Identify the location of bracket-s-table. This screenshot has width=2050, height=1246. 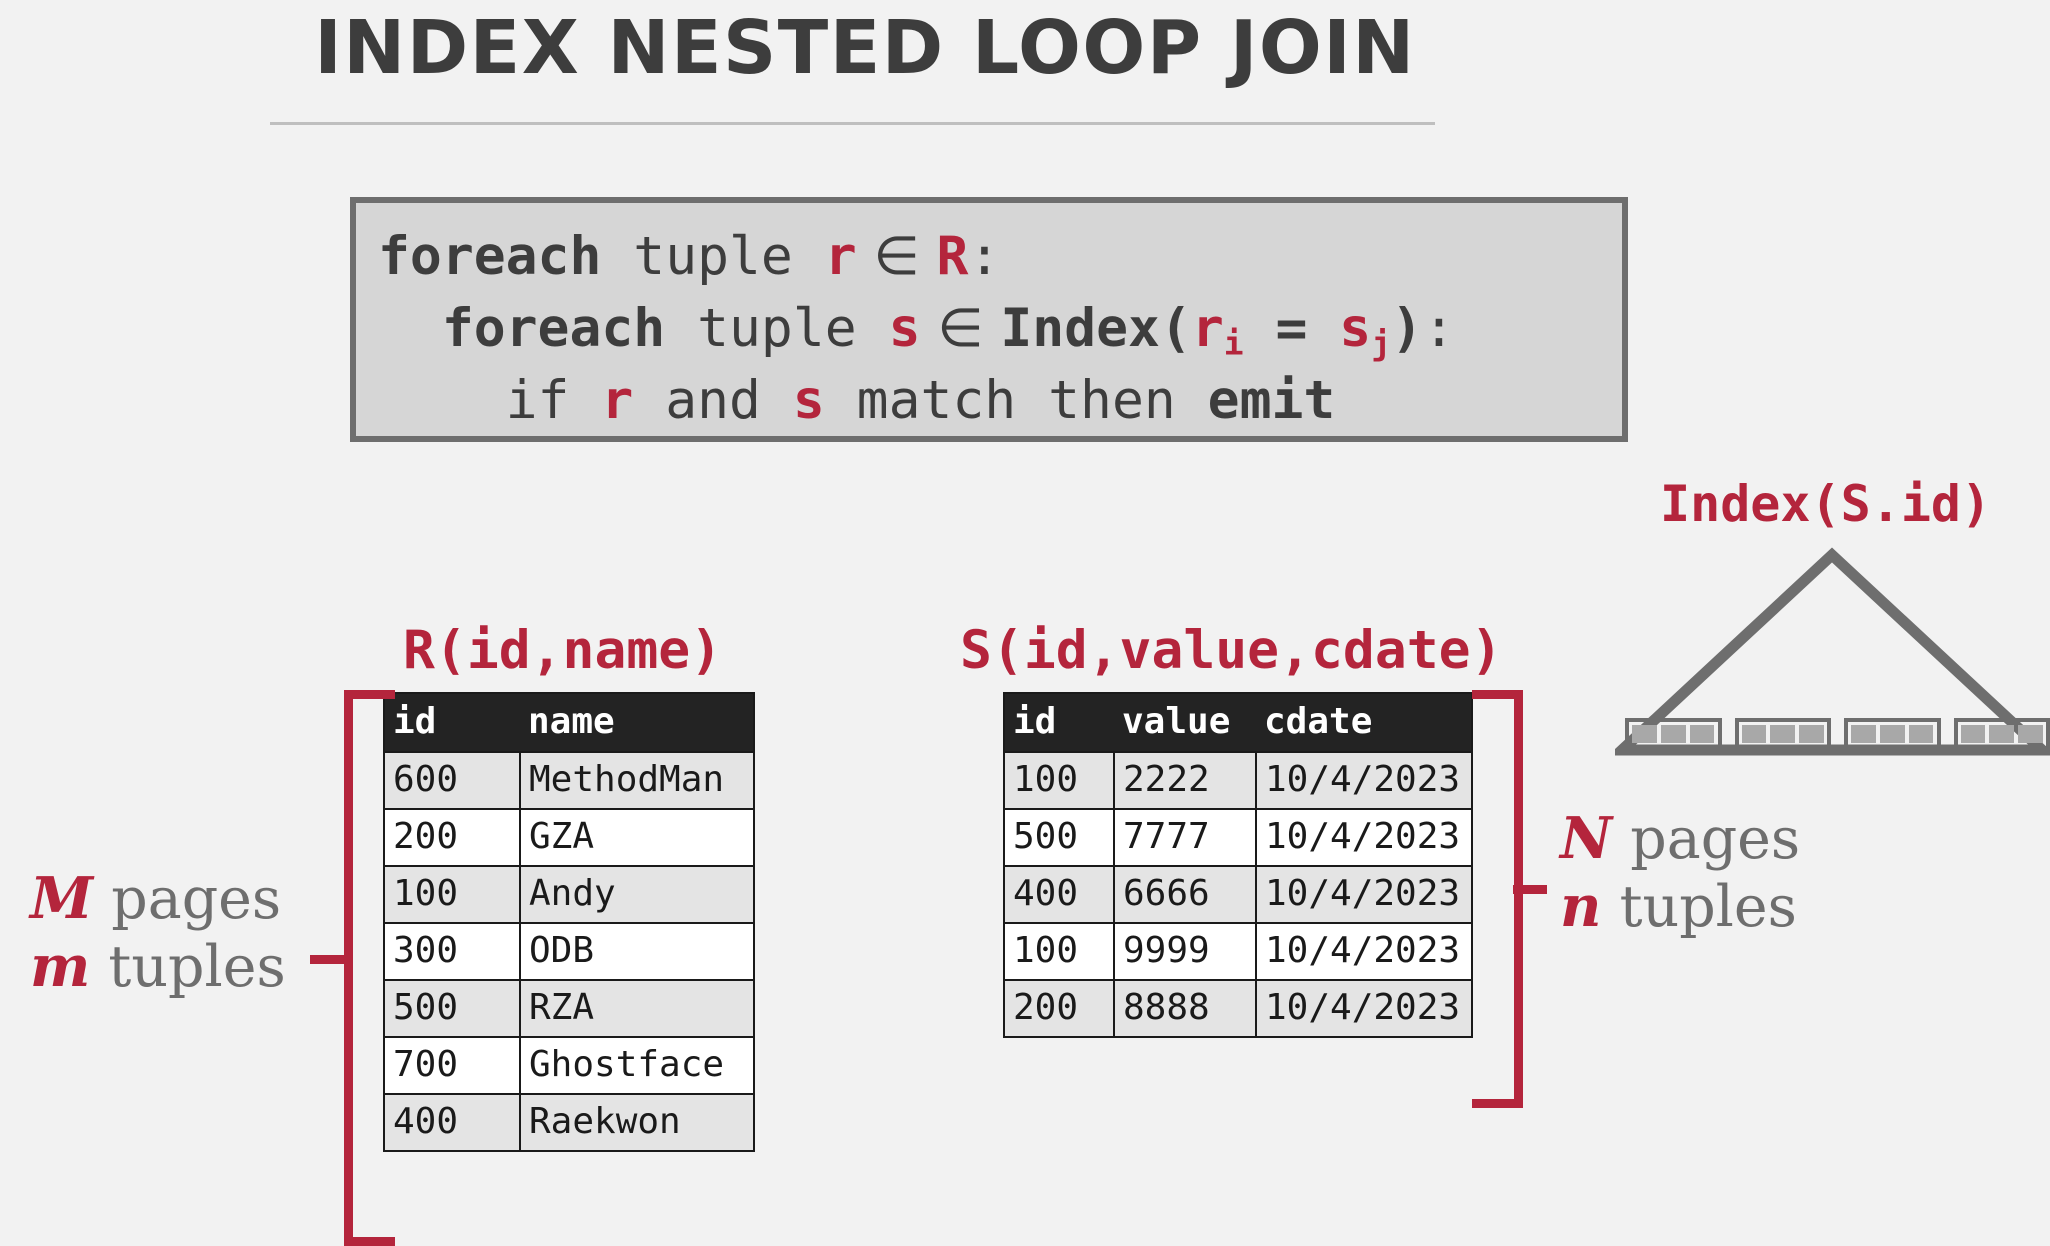
(1497, 899).